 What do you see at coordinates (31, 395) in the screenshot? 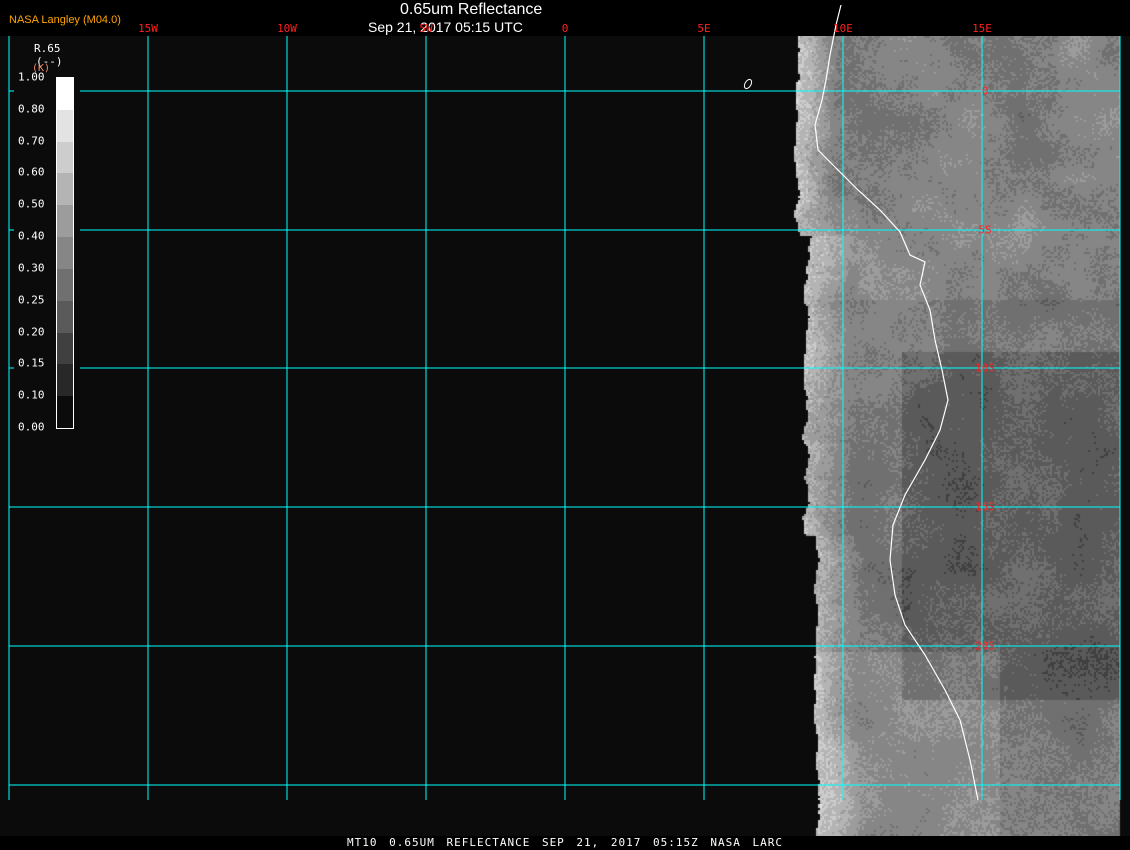
I see `legend-tick-label: 0.10` at bounding box center [31, 395].